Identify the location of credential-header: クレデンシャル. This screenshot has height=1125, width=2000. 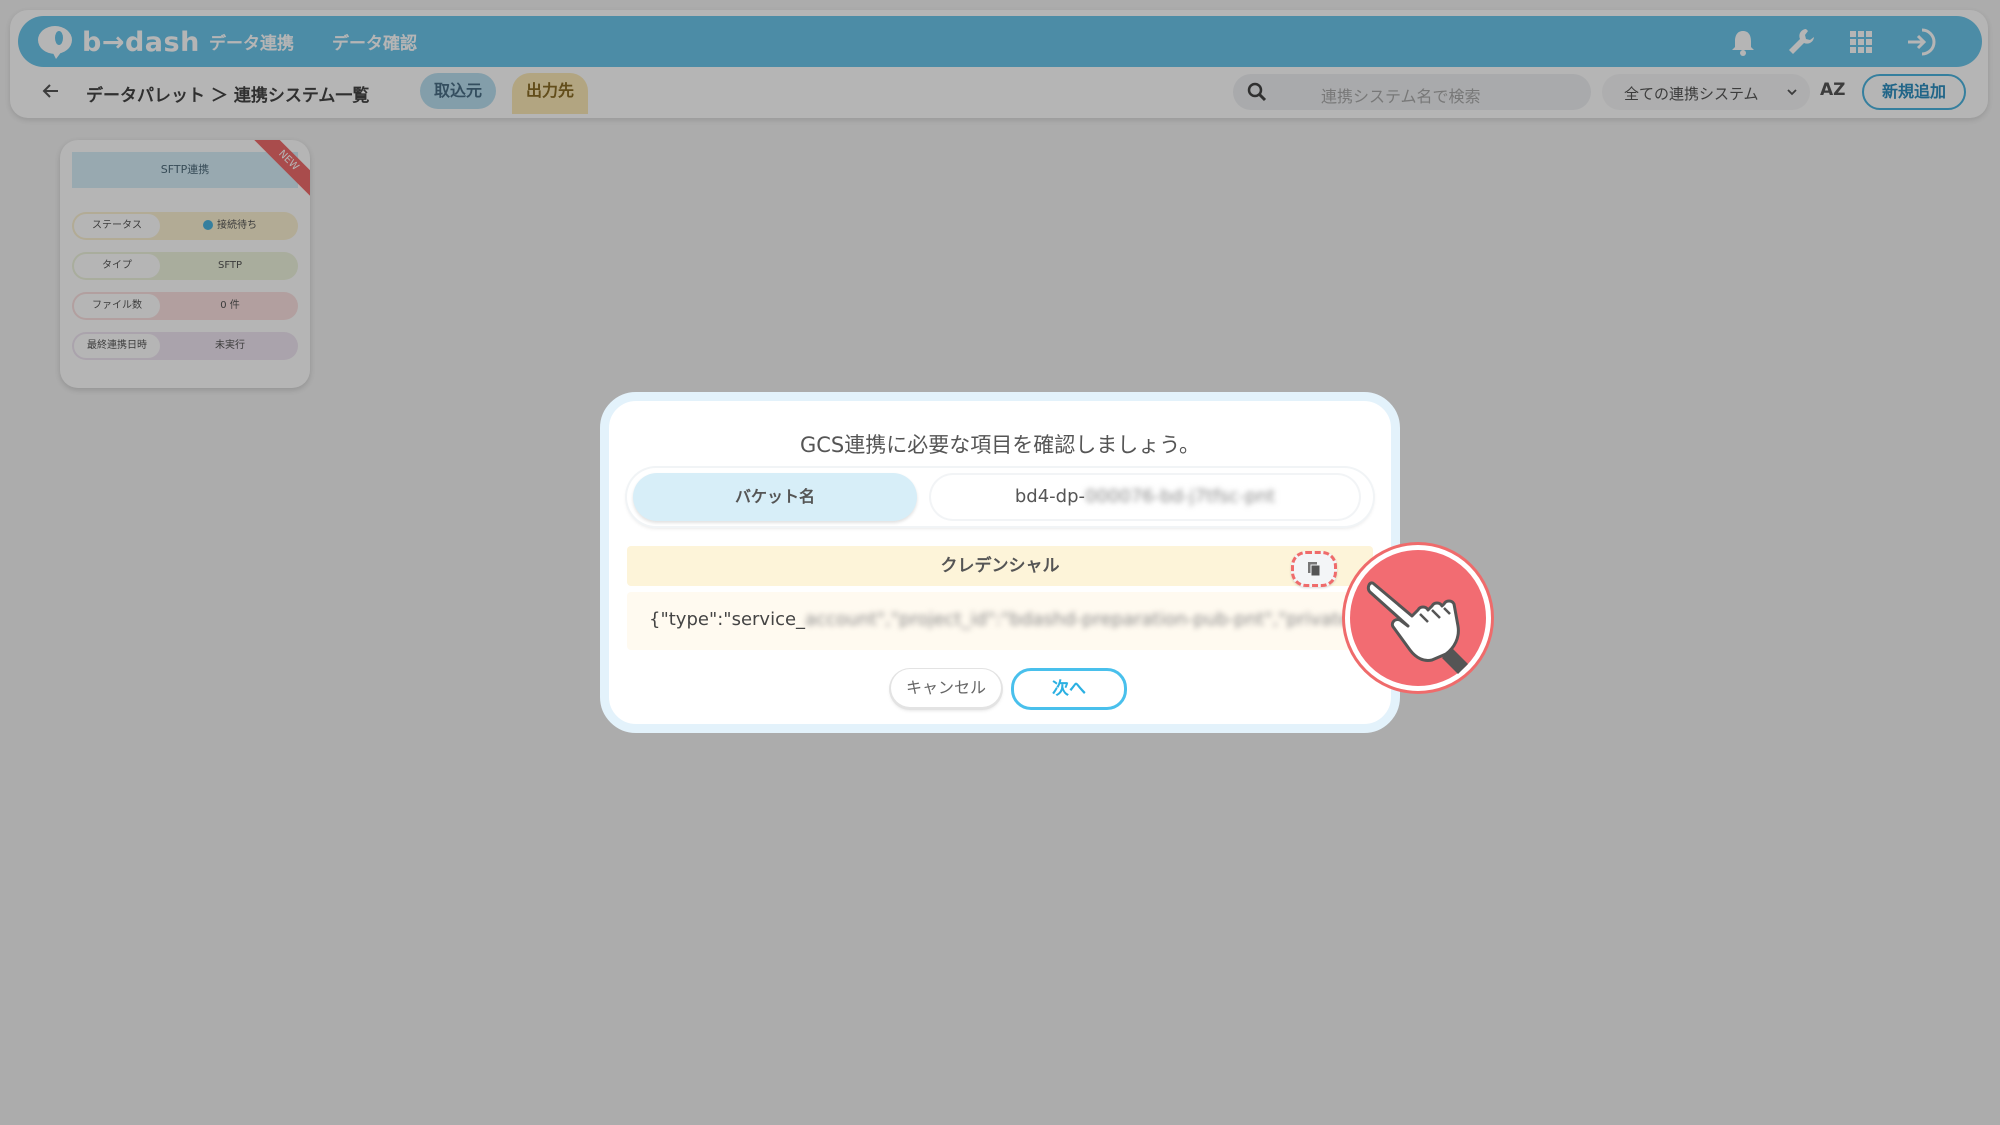
(1000, 566).